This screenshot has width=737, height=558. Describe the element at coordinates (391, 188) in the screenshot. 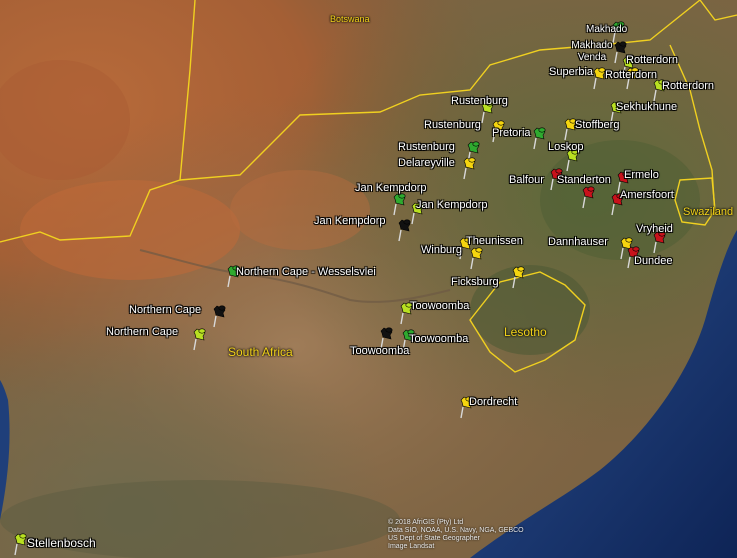

I see `place-label-jan-kempdorp-1: Jan Kempdorp` at that location.